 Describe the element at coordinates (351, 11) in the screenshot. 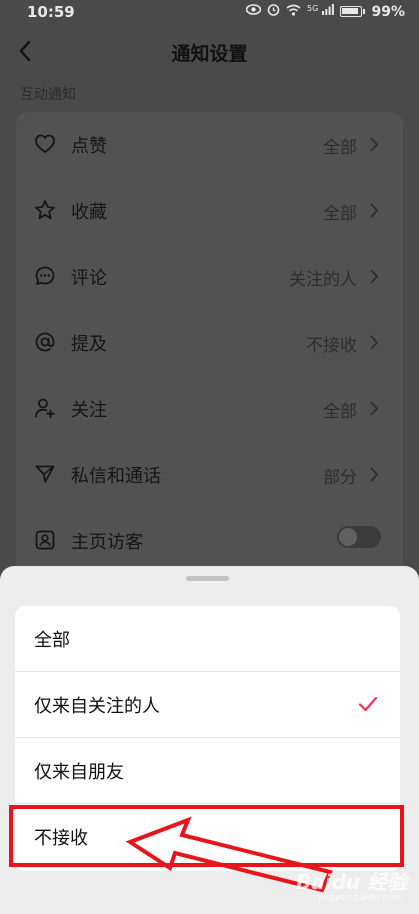

I see `battery-icon` at that location.